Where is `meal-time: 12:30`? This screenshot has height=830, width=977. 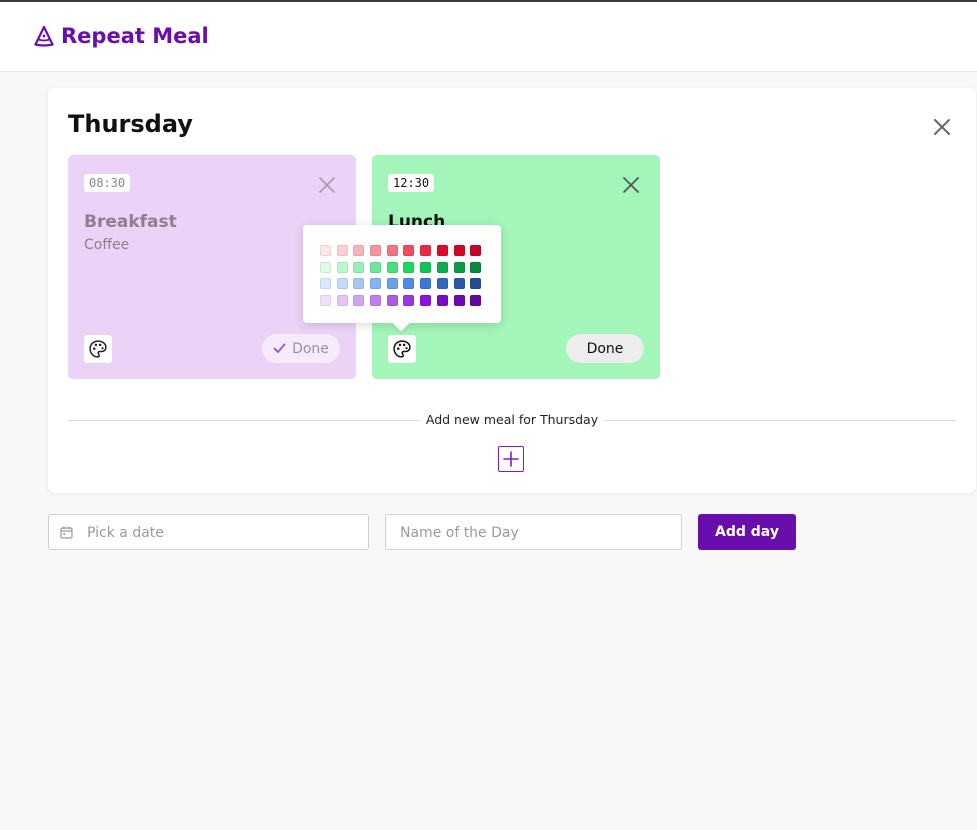
meal-time: 12:30 is located at coordinates (411, 183).